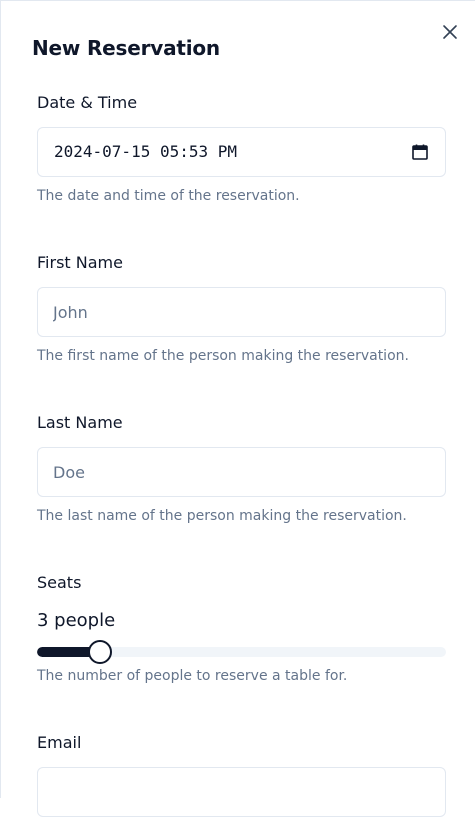 The image size is (475, 817). What do you see at coordinates (241, 652) in the screenshot?
I see `seats-slider` at bounding box center [241, 652].